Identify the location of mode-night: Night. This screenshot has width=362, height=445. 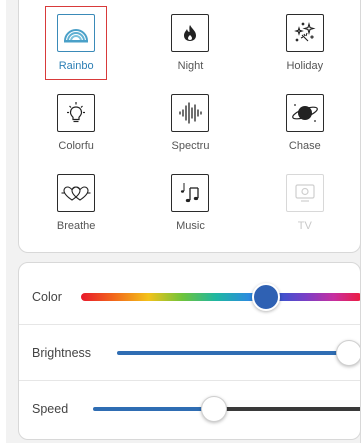
(190, 48).